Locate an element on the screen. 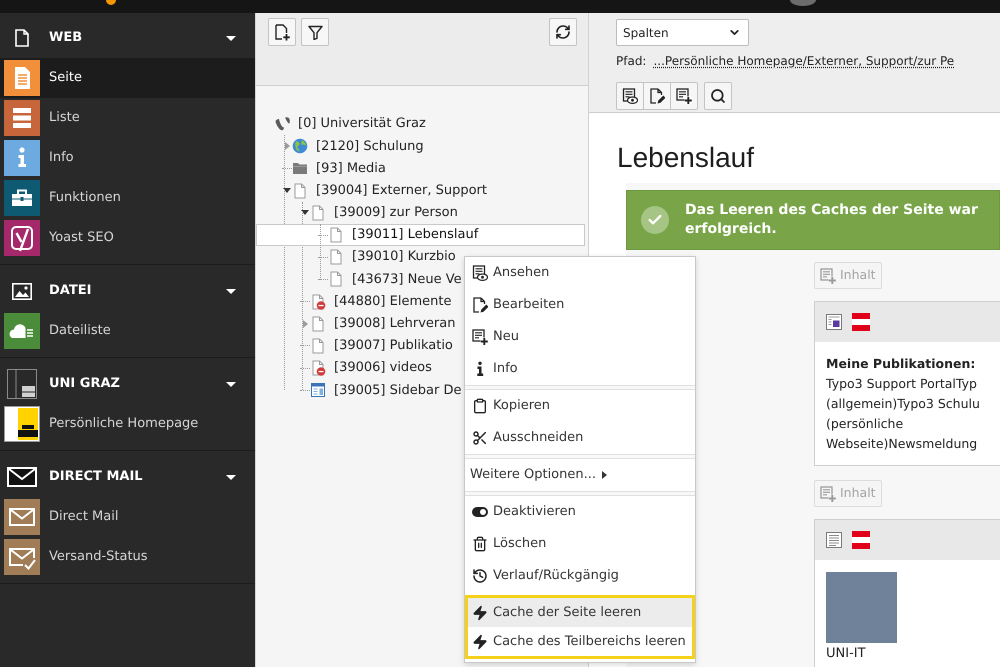  sidebar-item: Funktionen is located at coordinates (127, 198).